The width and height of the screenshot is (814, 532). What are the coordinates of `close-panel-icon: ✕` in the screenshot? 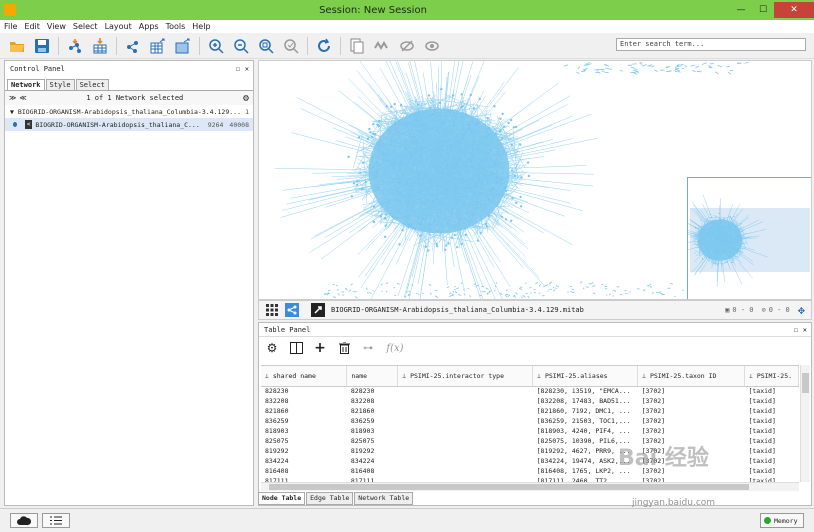 It's located at (247, 69).